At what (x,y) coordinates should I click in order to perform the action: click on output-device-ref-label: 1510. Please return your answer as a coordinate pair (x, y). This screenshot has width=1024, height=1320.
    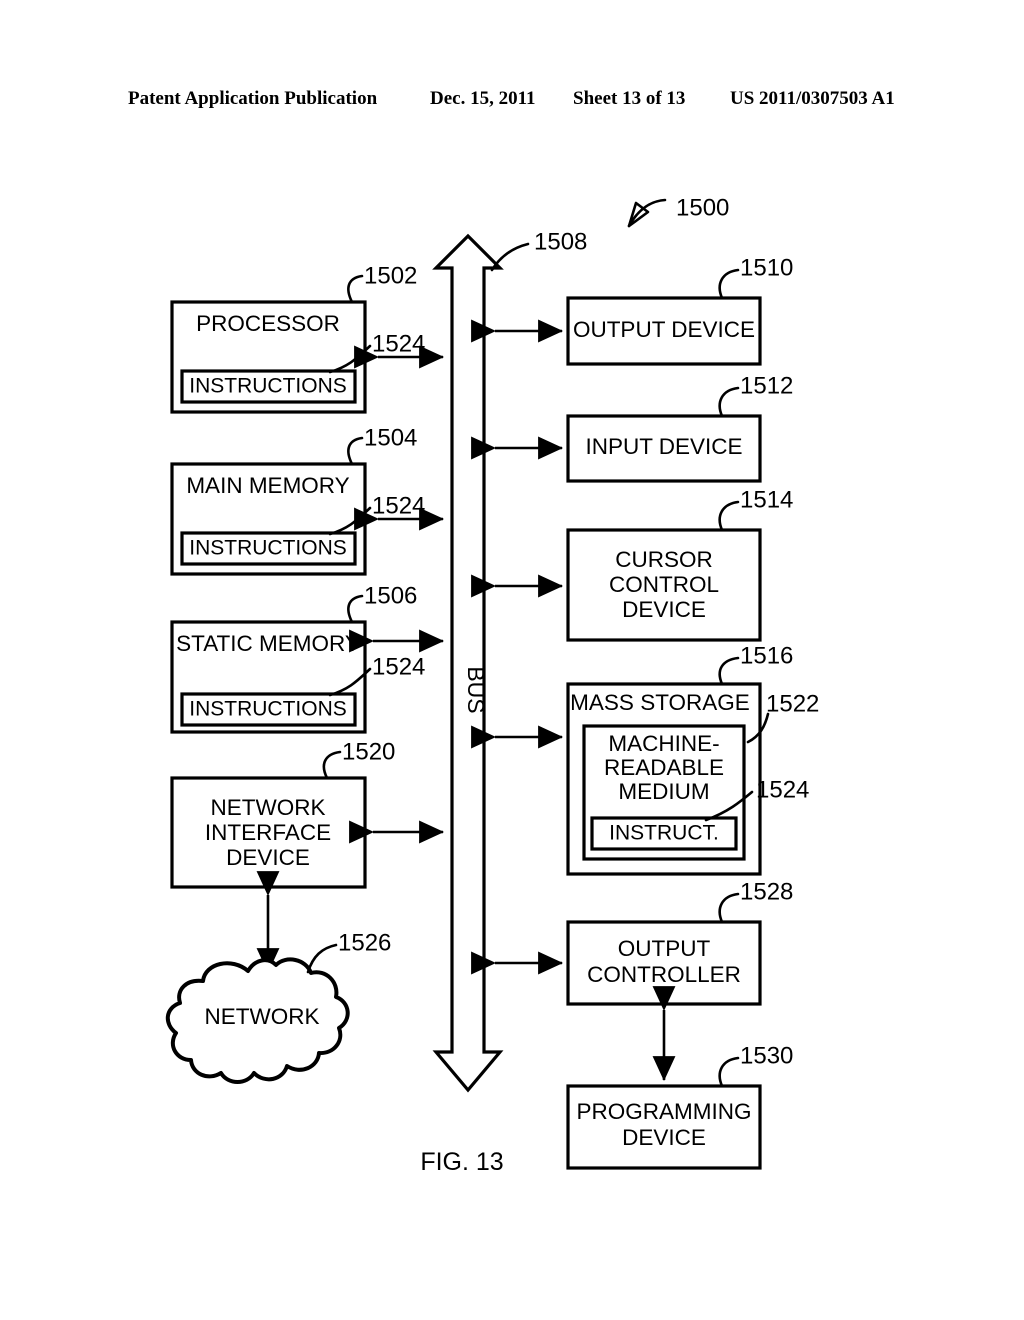
    Looking at the image, I should click on (766, 267).